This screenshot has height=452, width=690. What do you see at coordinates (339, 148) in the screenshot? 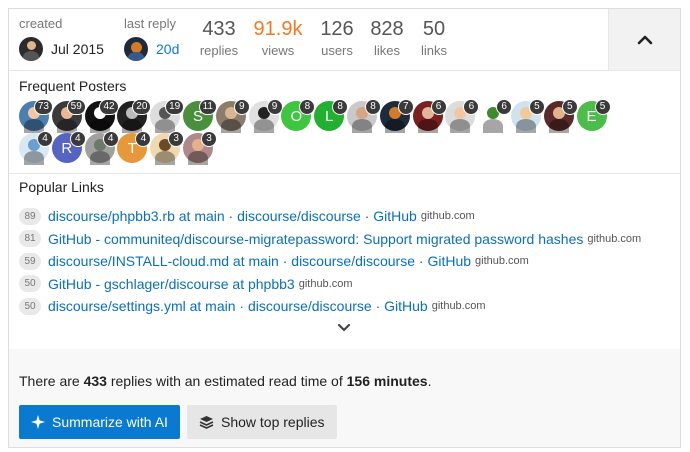
I see `posters-row: 4R44T433` at bounding box center [339, 148].